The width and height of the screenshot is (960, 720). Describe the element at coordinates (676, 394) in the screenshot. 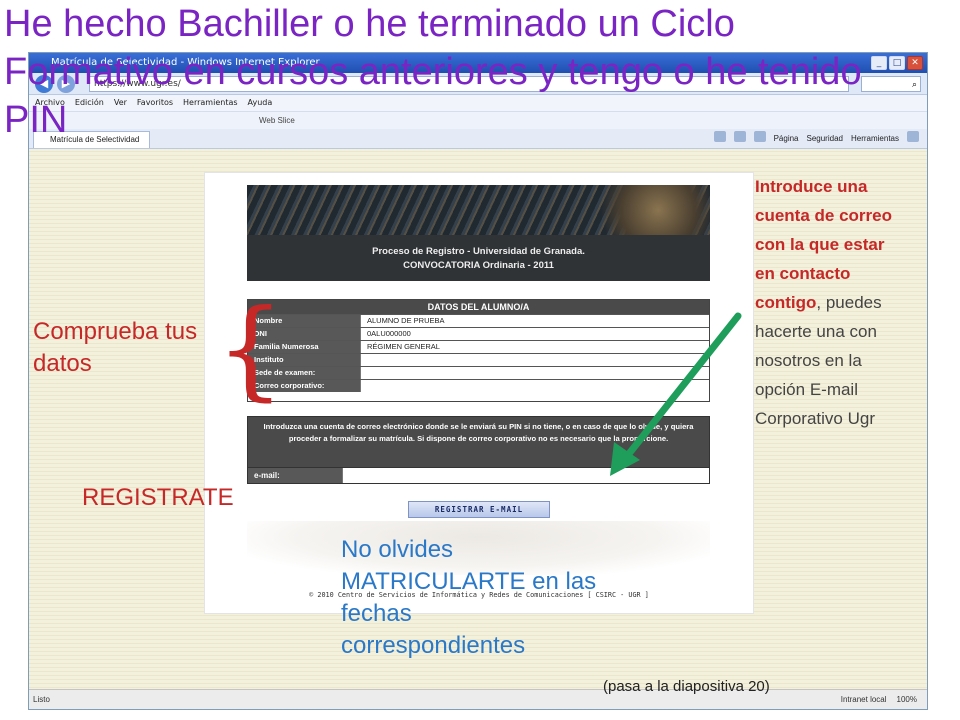

I see `pointer-arrow-icon` at that location.